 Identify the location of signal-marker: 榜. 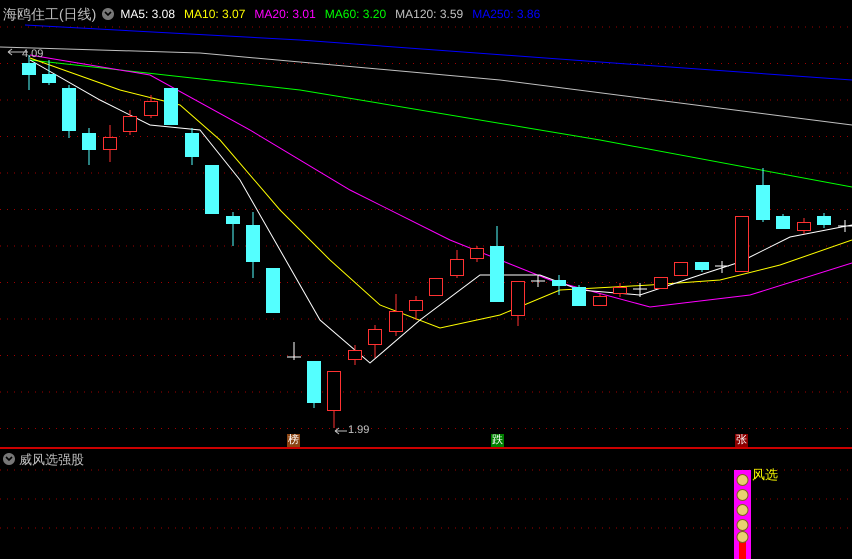
(293, 440).